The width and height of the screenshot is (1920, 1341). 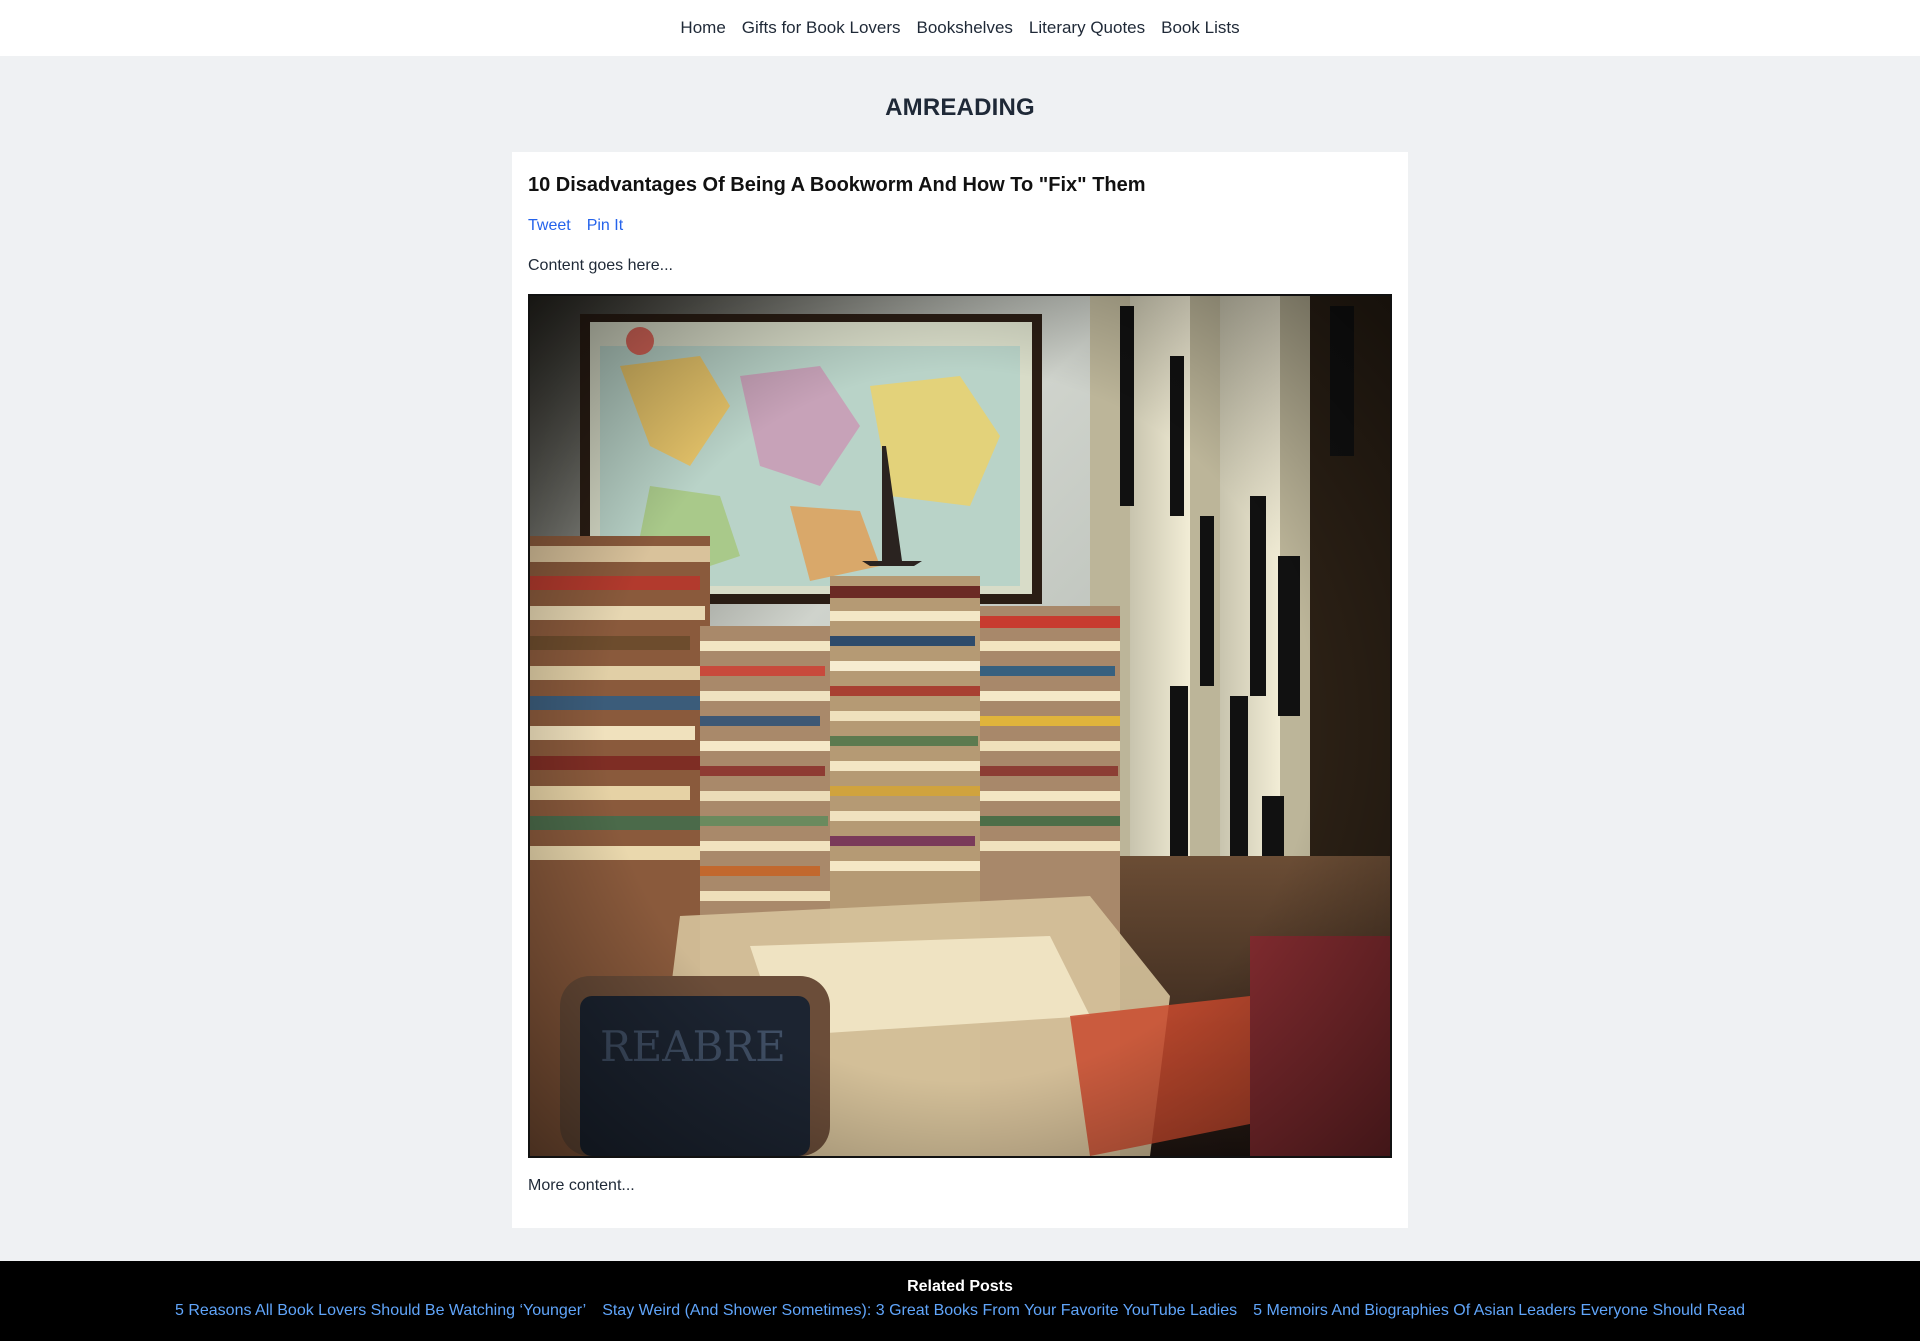 What do you see at coordinates (965, 28) in the screenshot?
I see `nav-bookshelves-link: Bookshelves` at bounding box center [965, 28].